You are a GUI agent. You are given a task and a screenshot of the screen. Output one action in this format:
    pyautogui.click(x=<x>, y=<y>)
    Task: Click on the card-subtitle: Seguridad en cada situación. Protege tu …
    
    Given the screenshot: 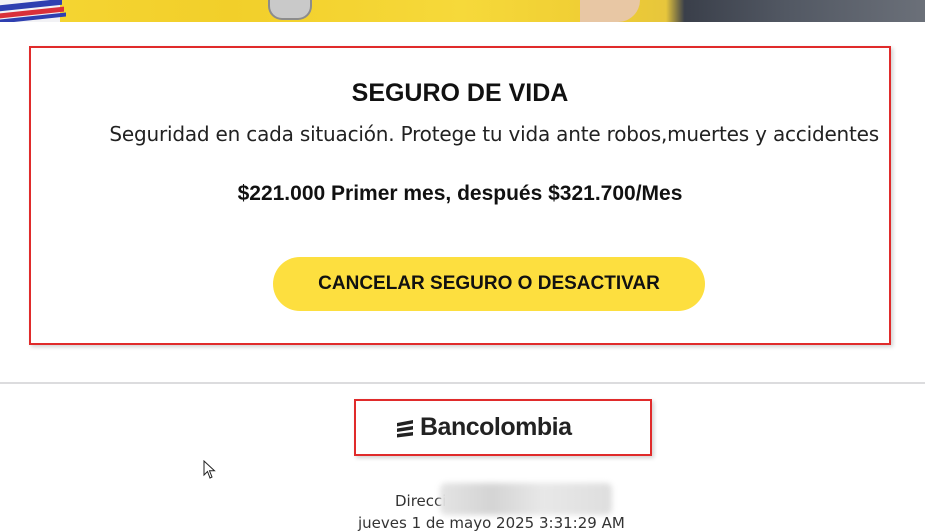 What is the action you would take?
    pyautogui.click(x=494, y=134)
    